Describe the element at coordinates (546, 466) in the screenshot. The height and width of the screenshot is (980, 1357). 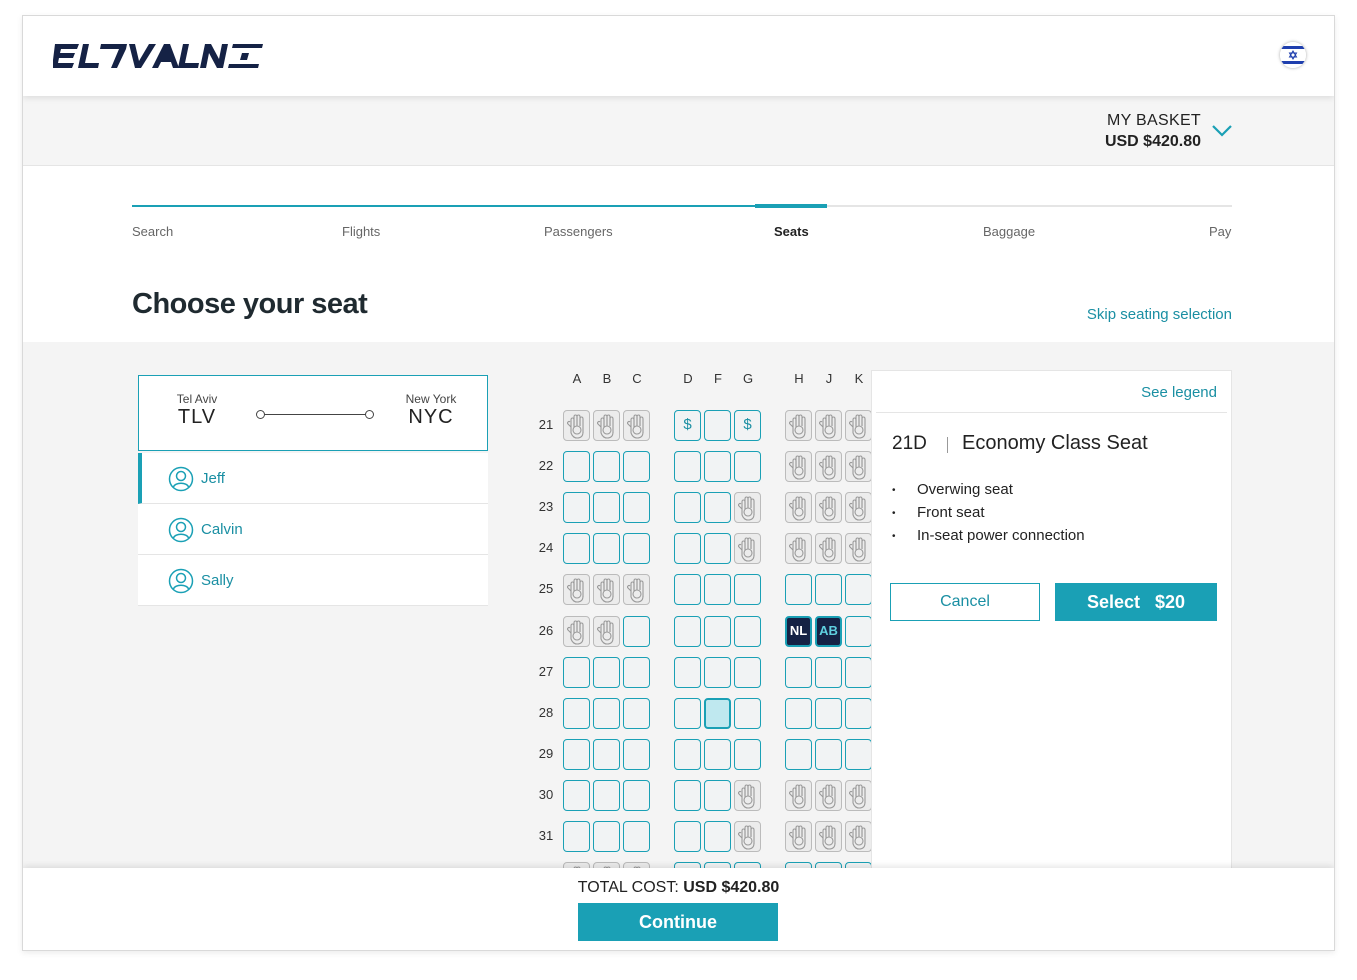
I see `seat-row-number: 22` at that location.